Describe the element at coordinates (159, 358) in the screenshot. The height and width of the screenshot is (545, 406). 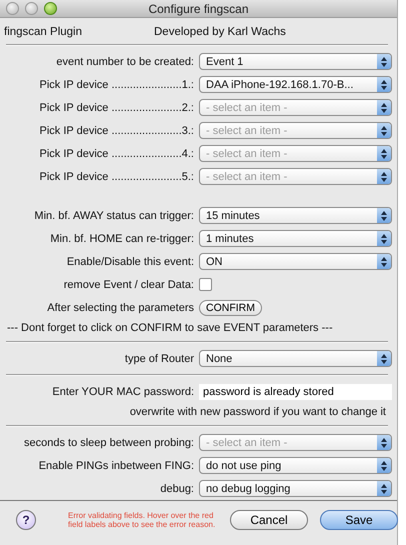
I see `field-label: type of Router` at that location.